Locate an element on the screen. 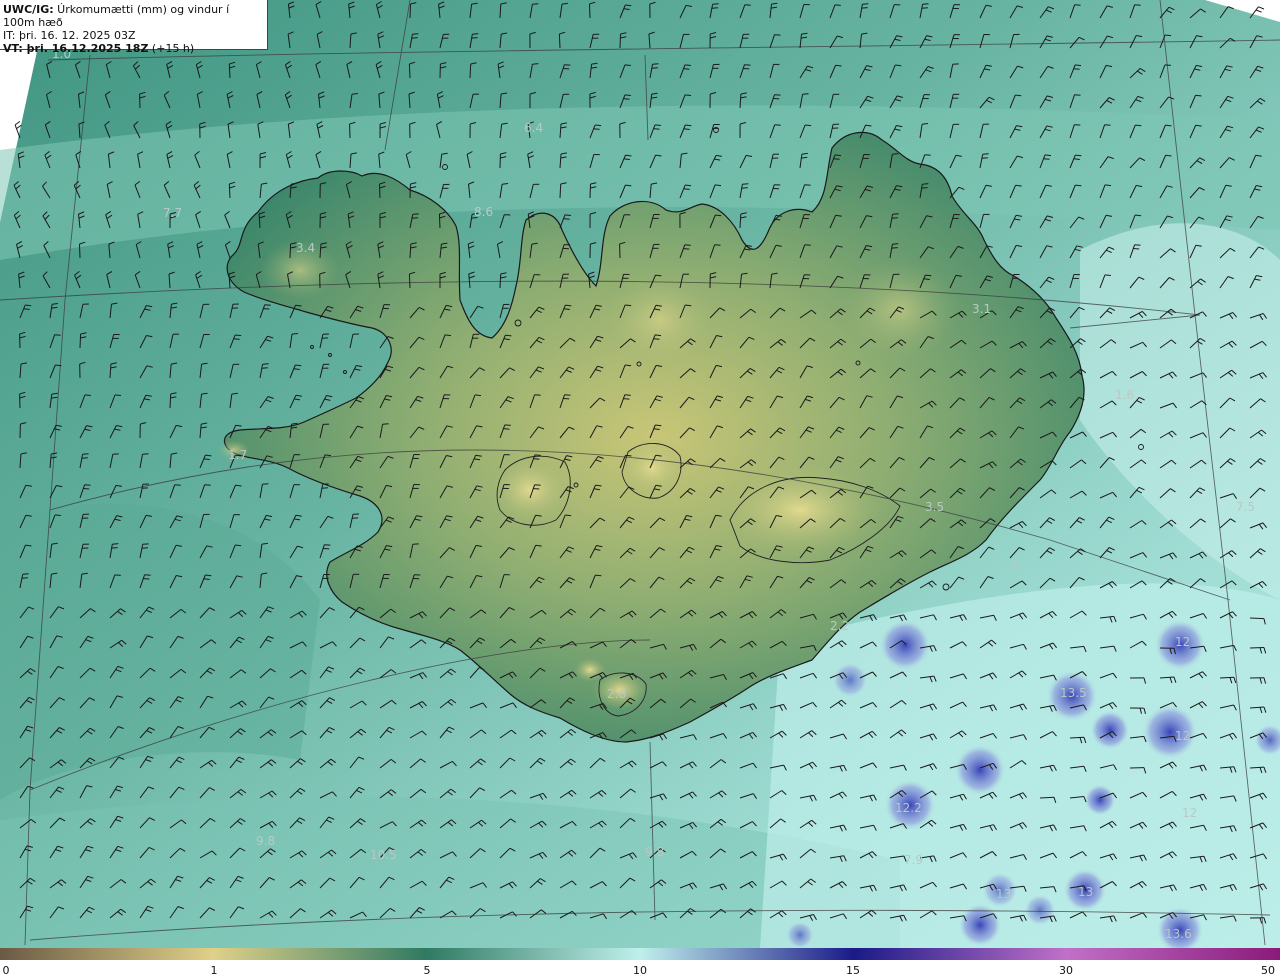  value-label: 7.5 is located at coordinates (1245, 507).